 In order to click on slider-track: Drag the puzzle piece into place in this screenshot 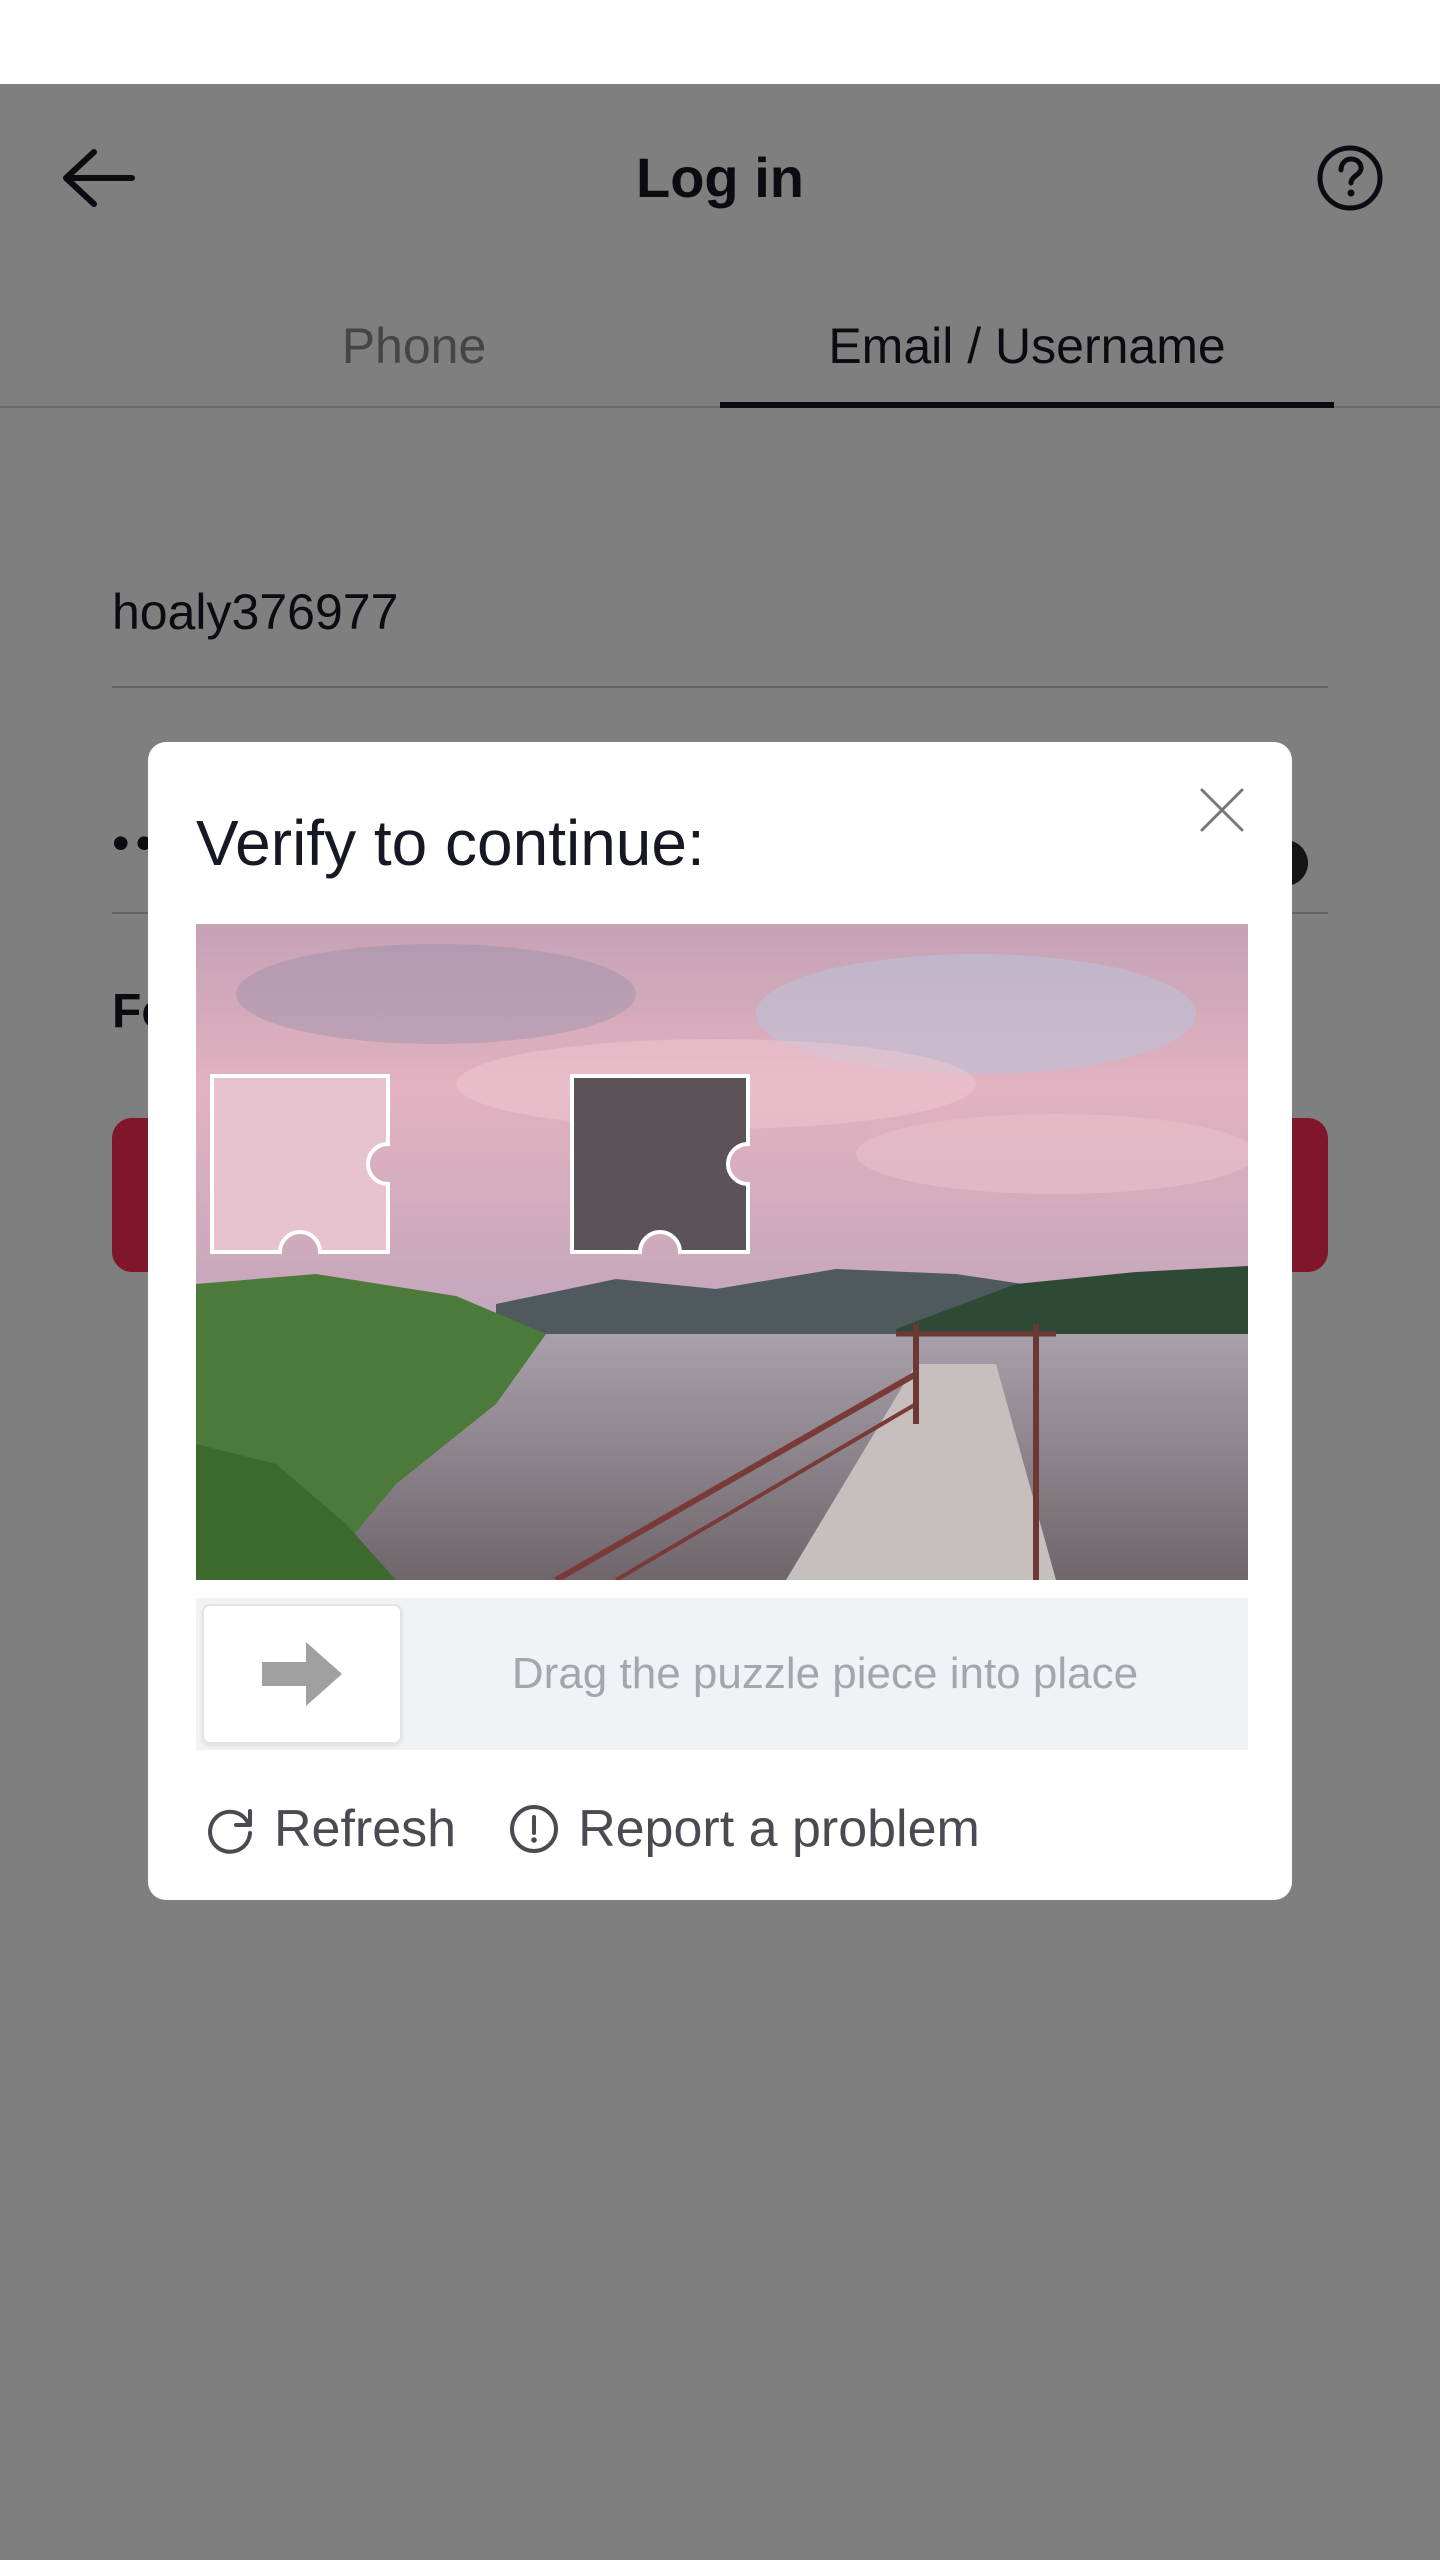, I will do `click(722, 1674)`.